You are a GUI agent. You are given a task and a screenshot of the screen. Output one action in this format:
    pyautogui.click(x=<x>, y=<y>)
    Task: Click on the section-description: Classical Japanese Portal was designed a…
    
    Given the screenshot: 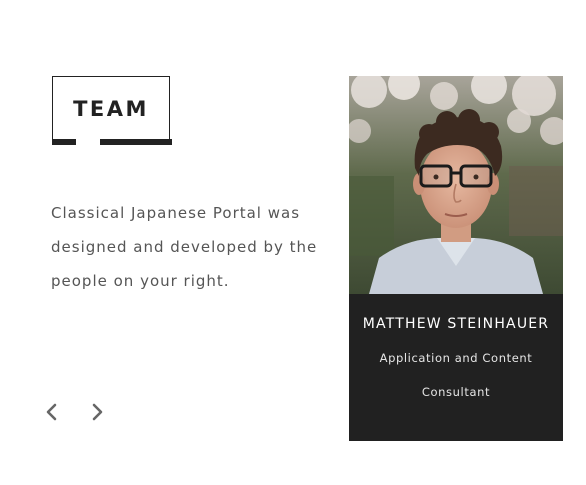 What is the action you would take?
    pyautogui.click(x=184, y=247)
    